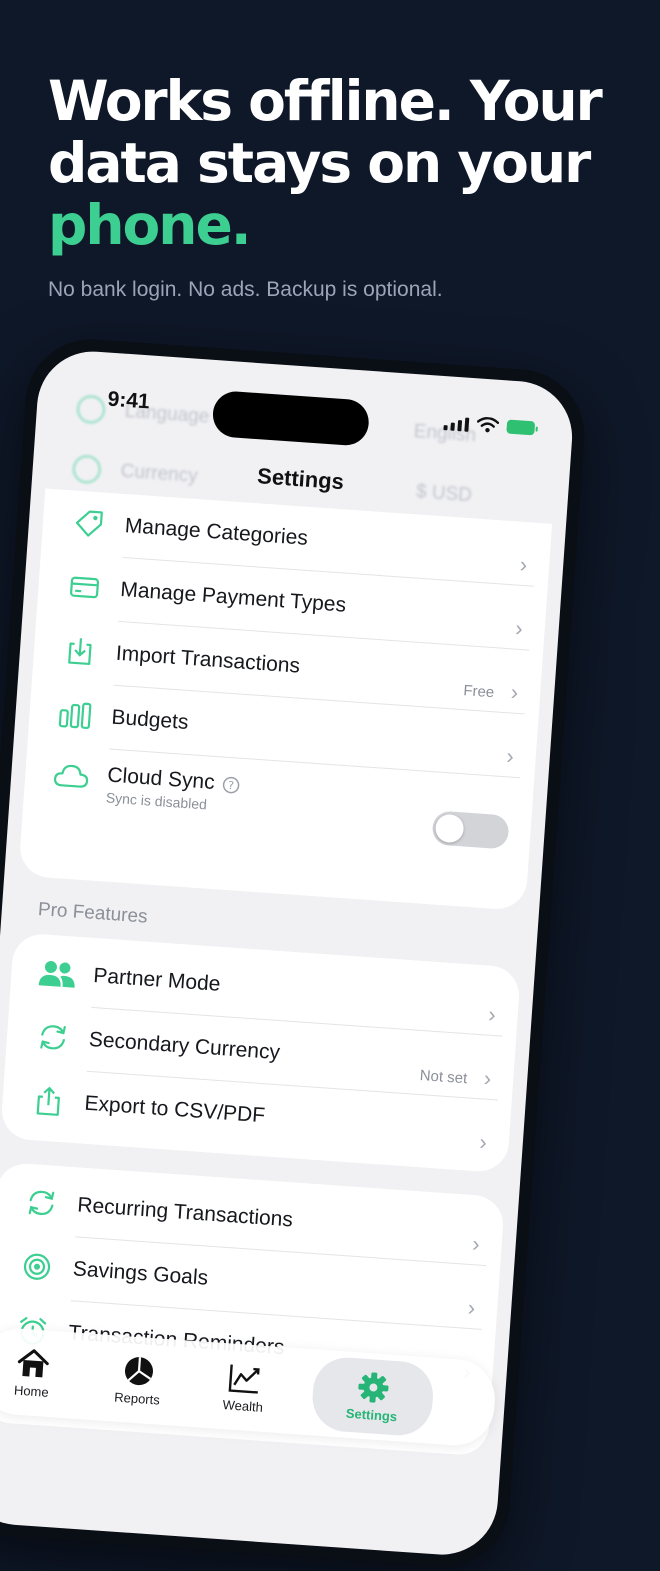 The height and width of the screenshot is (1571, 660). I want to click on cloud-sync-toggle, so click(470, 829).